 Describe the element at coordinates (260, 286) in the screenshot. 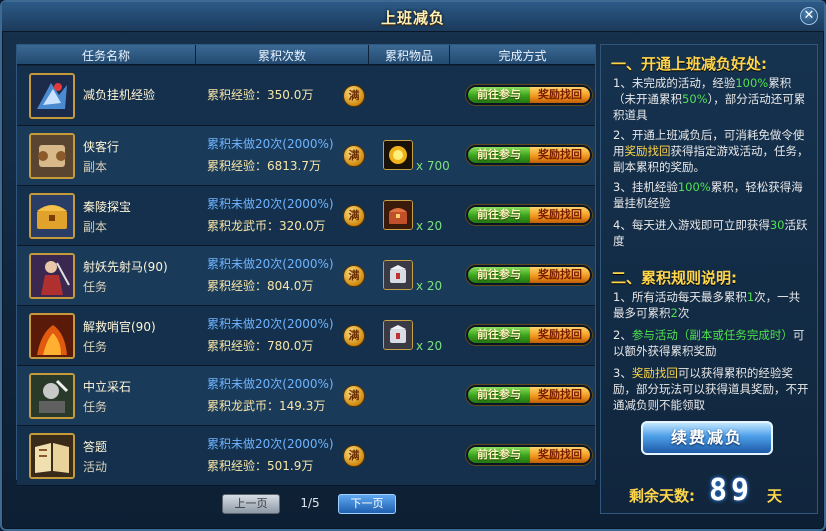

I see `accum-exp: 累积经验：804.0万` at that location.